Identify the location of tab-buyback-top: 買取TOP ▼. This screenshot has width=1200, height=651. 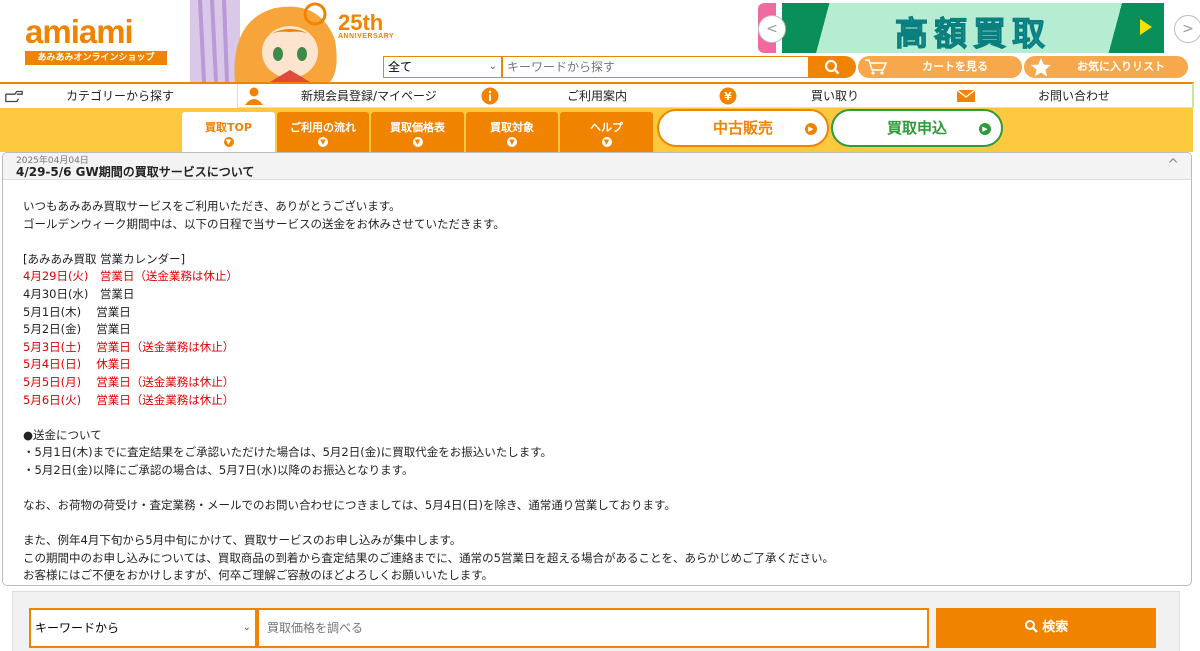
(228, 132).